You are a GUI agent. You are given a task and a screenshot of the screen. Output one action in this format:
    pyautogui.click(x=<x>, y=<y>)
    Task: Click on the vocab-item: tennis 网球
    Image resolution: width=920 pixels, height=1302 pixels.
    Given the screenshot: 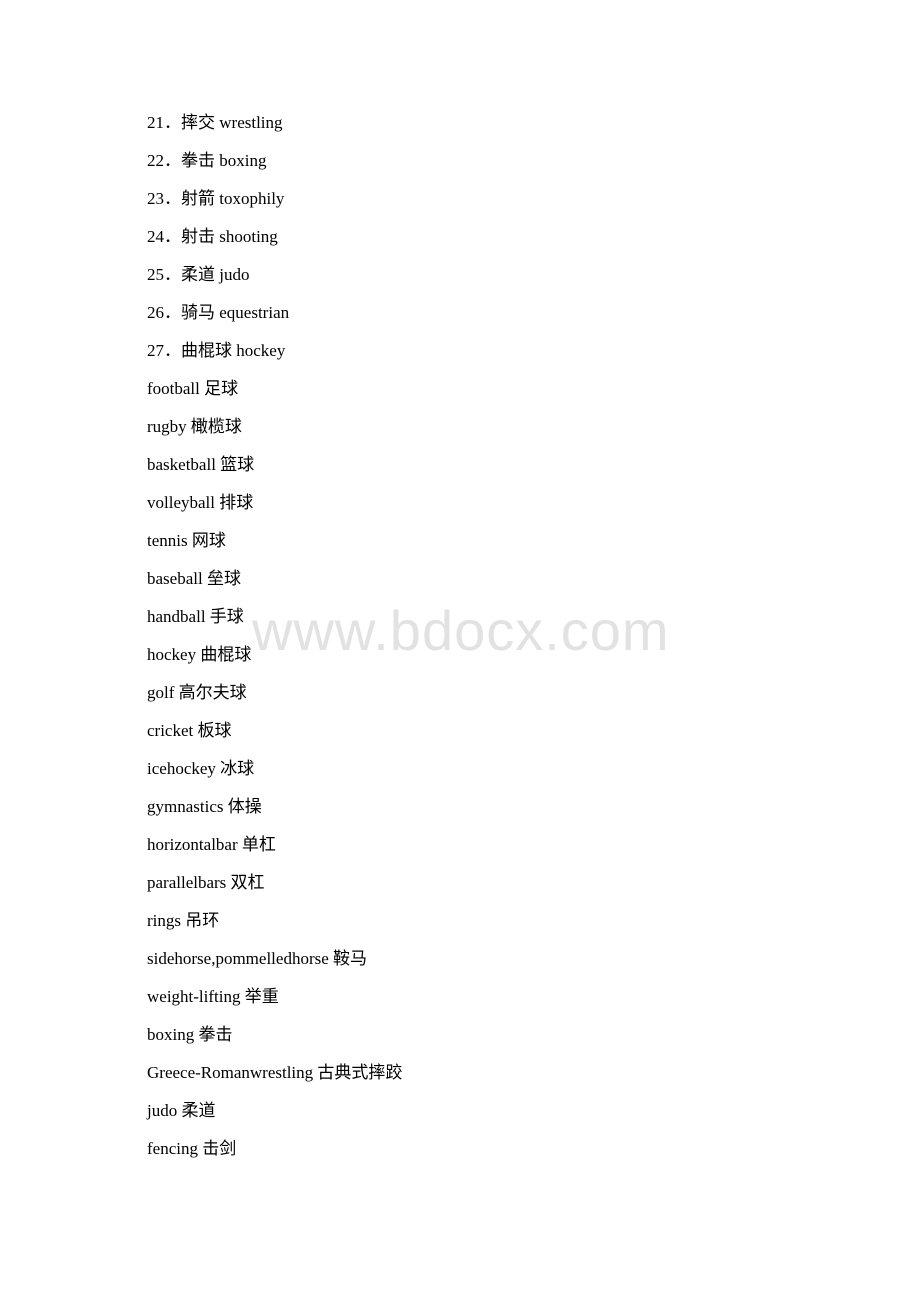 What is the action you would take?
    pyautogui.click(x=186, y=540)
    